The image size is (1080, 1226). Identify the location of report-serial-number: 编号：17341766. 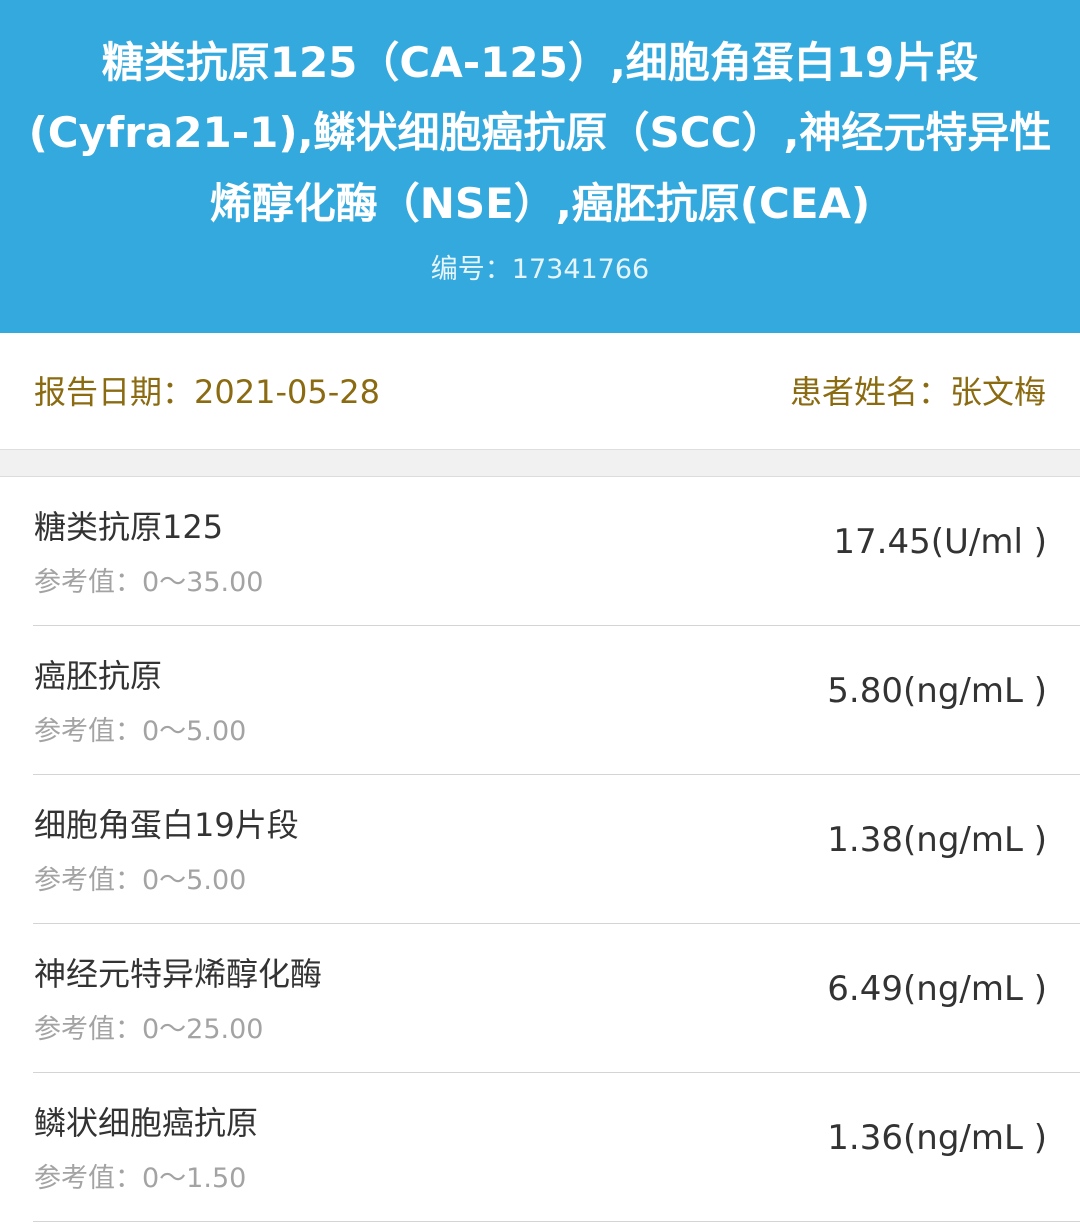
(540, 269).